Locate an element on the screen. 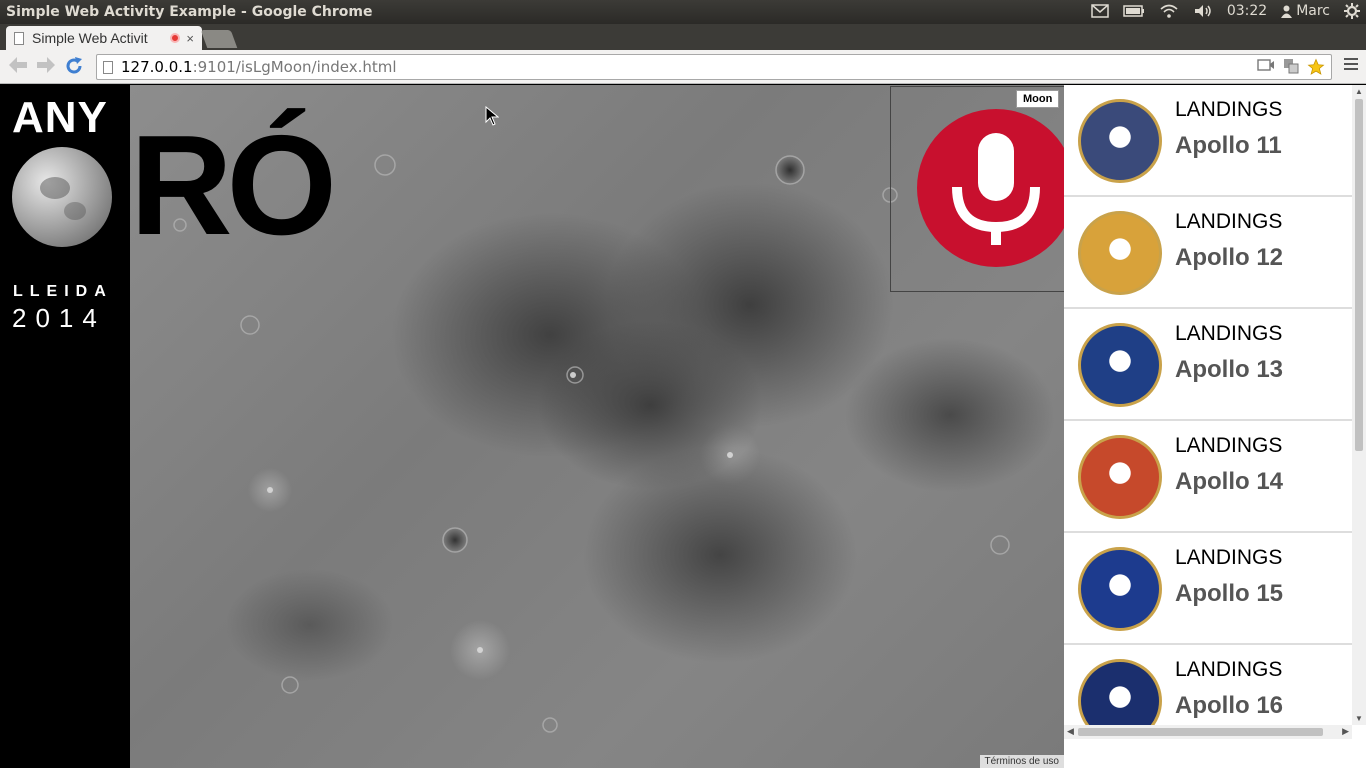 This screenshot has height=768, width=1366. horizontal-scrollbar-thumb is located at coordinates (1200, 732).